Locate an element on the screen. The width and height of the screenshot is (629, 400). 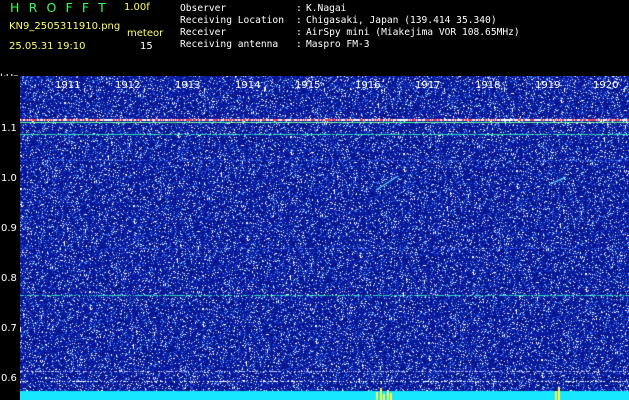
x-tick-label: 1915 is located at coordinates (308, 85).